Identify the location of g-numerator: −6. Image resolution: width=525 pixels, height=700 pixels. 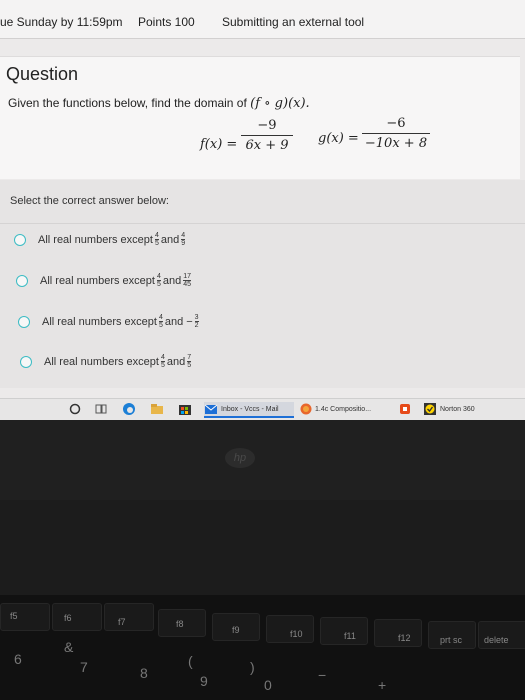
(396, 123).